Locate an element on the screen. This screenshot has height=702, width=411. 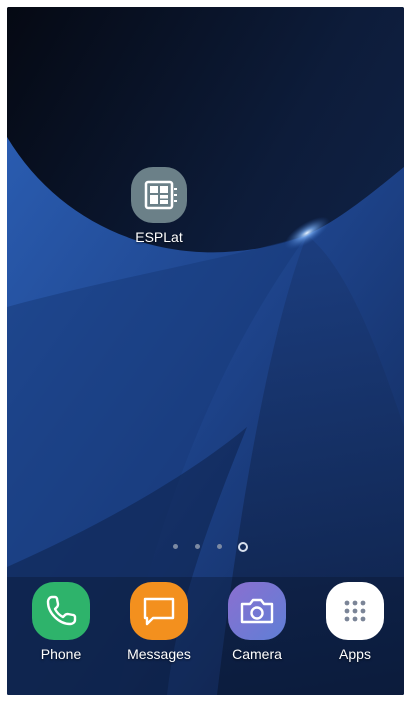
dock-label-messages: Messages is located at coordinates (159, 654).